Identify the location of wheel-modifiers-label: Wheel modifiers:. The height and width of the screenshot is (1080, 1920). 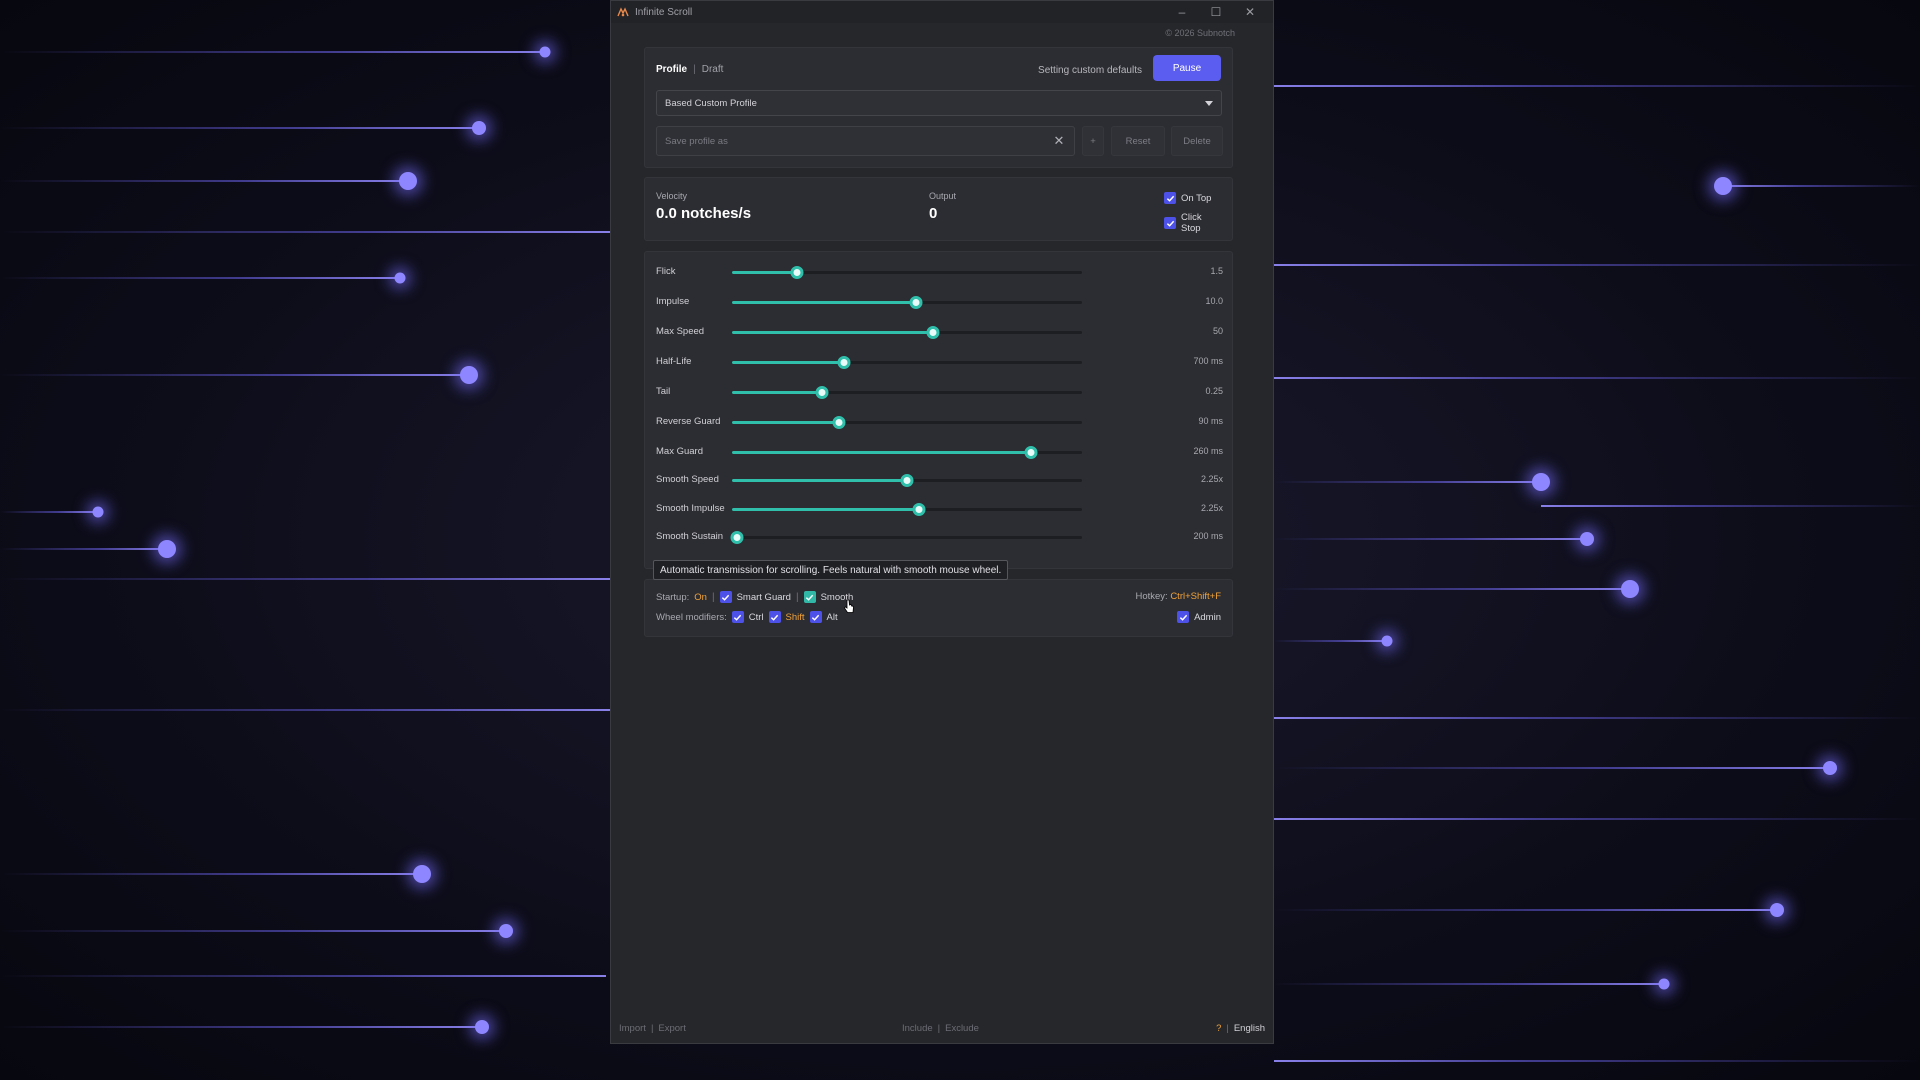
(691, 617).